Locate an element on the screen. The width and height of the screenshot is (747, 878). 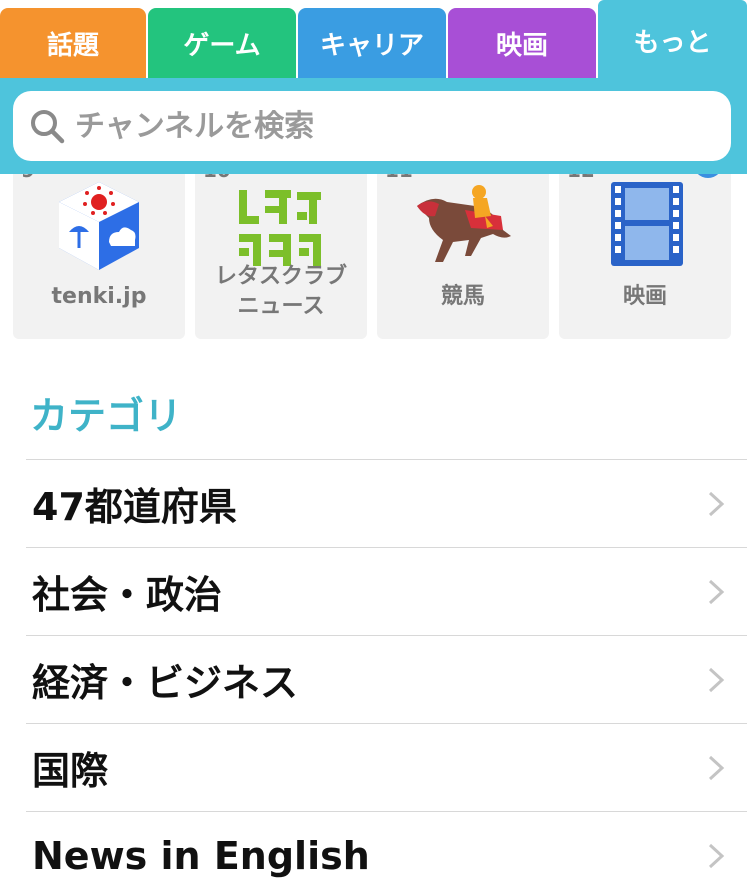
search-box is located at coordinates (372, 126).